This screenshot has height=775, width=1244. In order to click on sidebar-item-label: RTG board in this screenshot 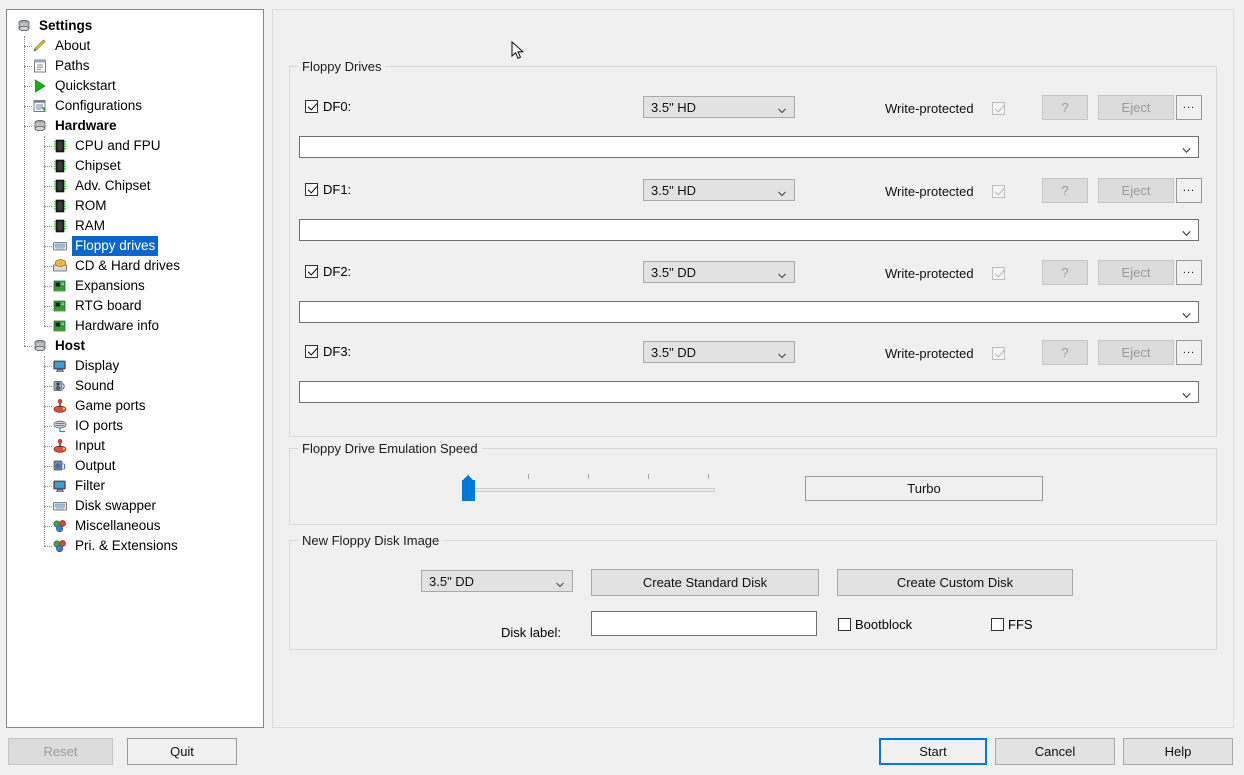, I will do `click(108, 305)`.